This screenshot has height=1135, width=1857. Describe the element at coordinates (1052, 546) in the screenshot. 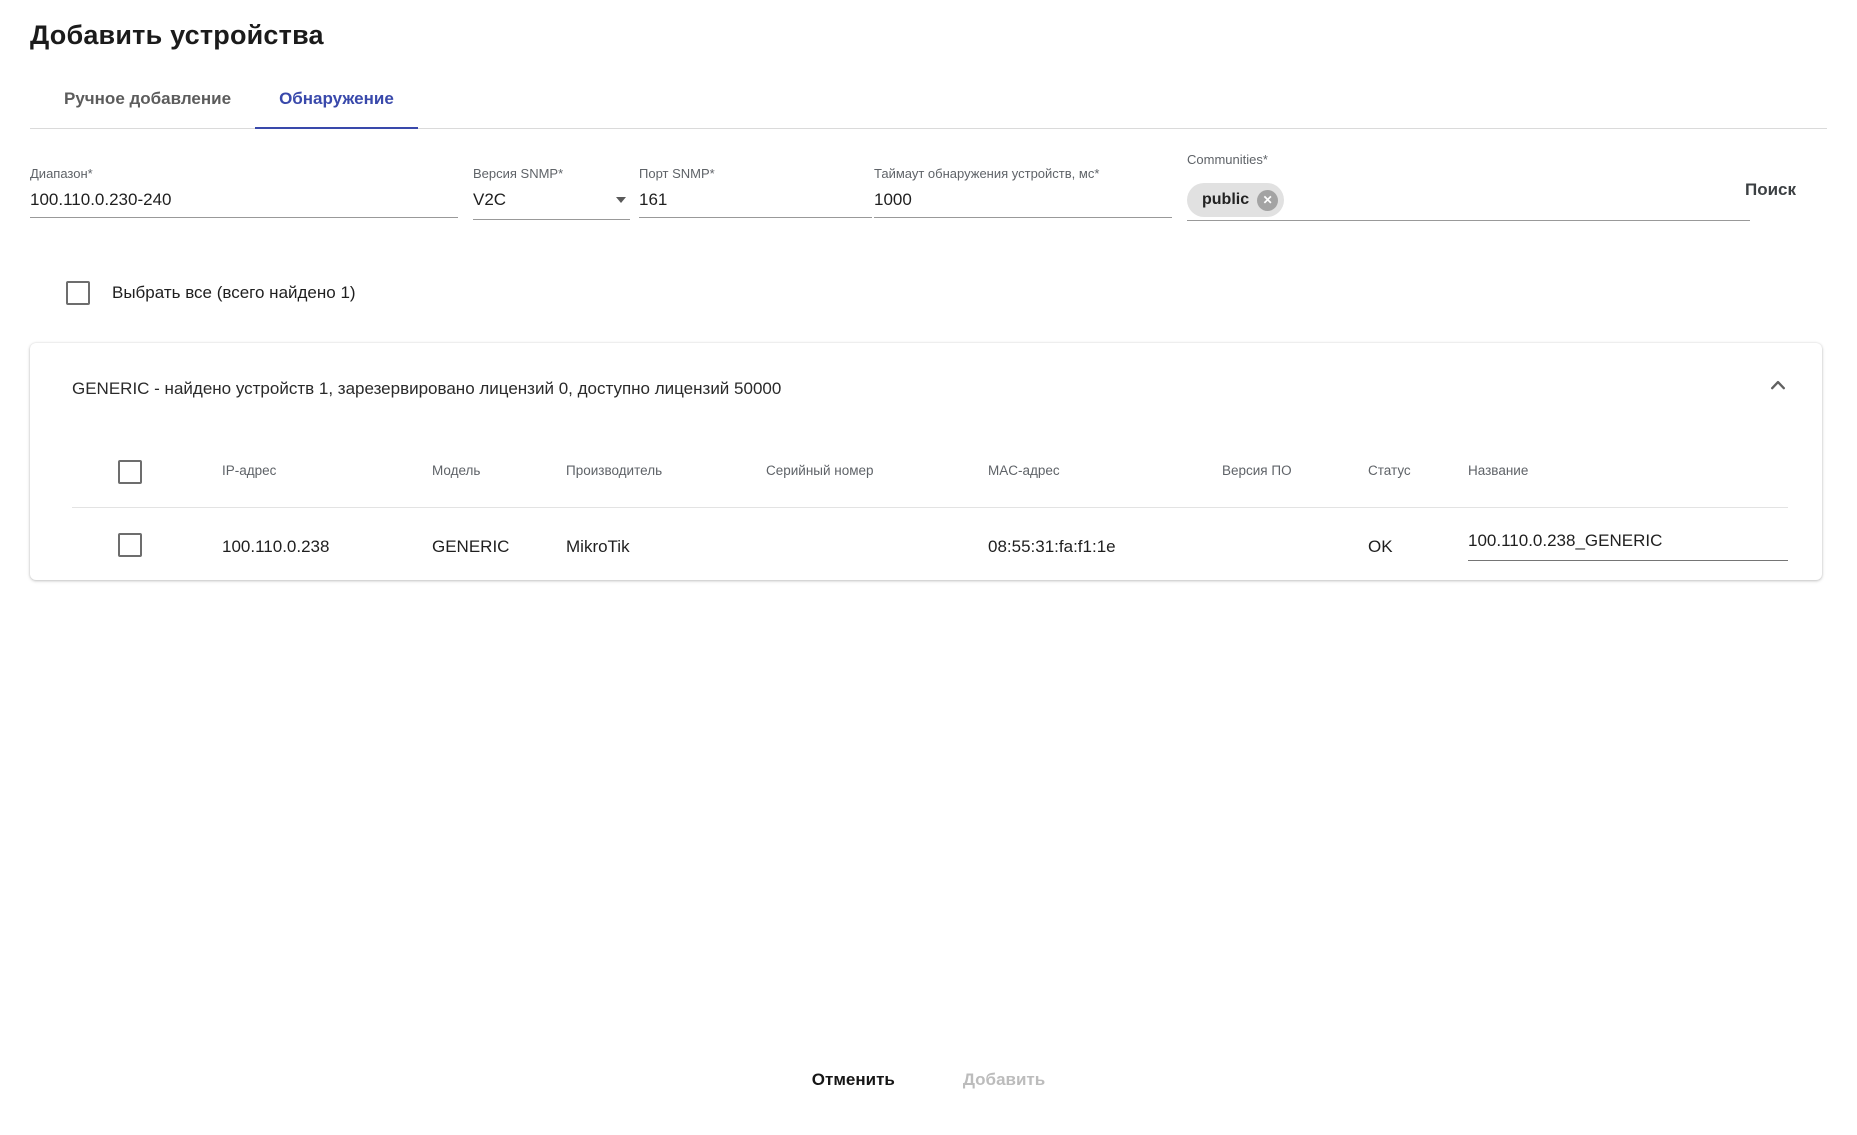

I see `row-mac: 08:55:31:fa:f1:1e` at that location.